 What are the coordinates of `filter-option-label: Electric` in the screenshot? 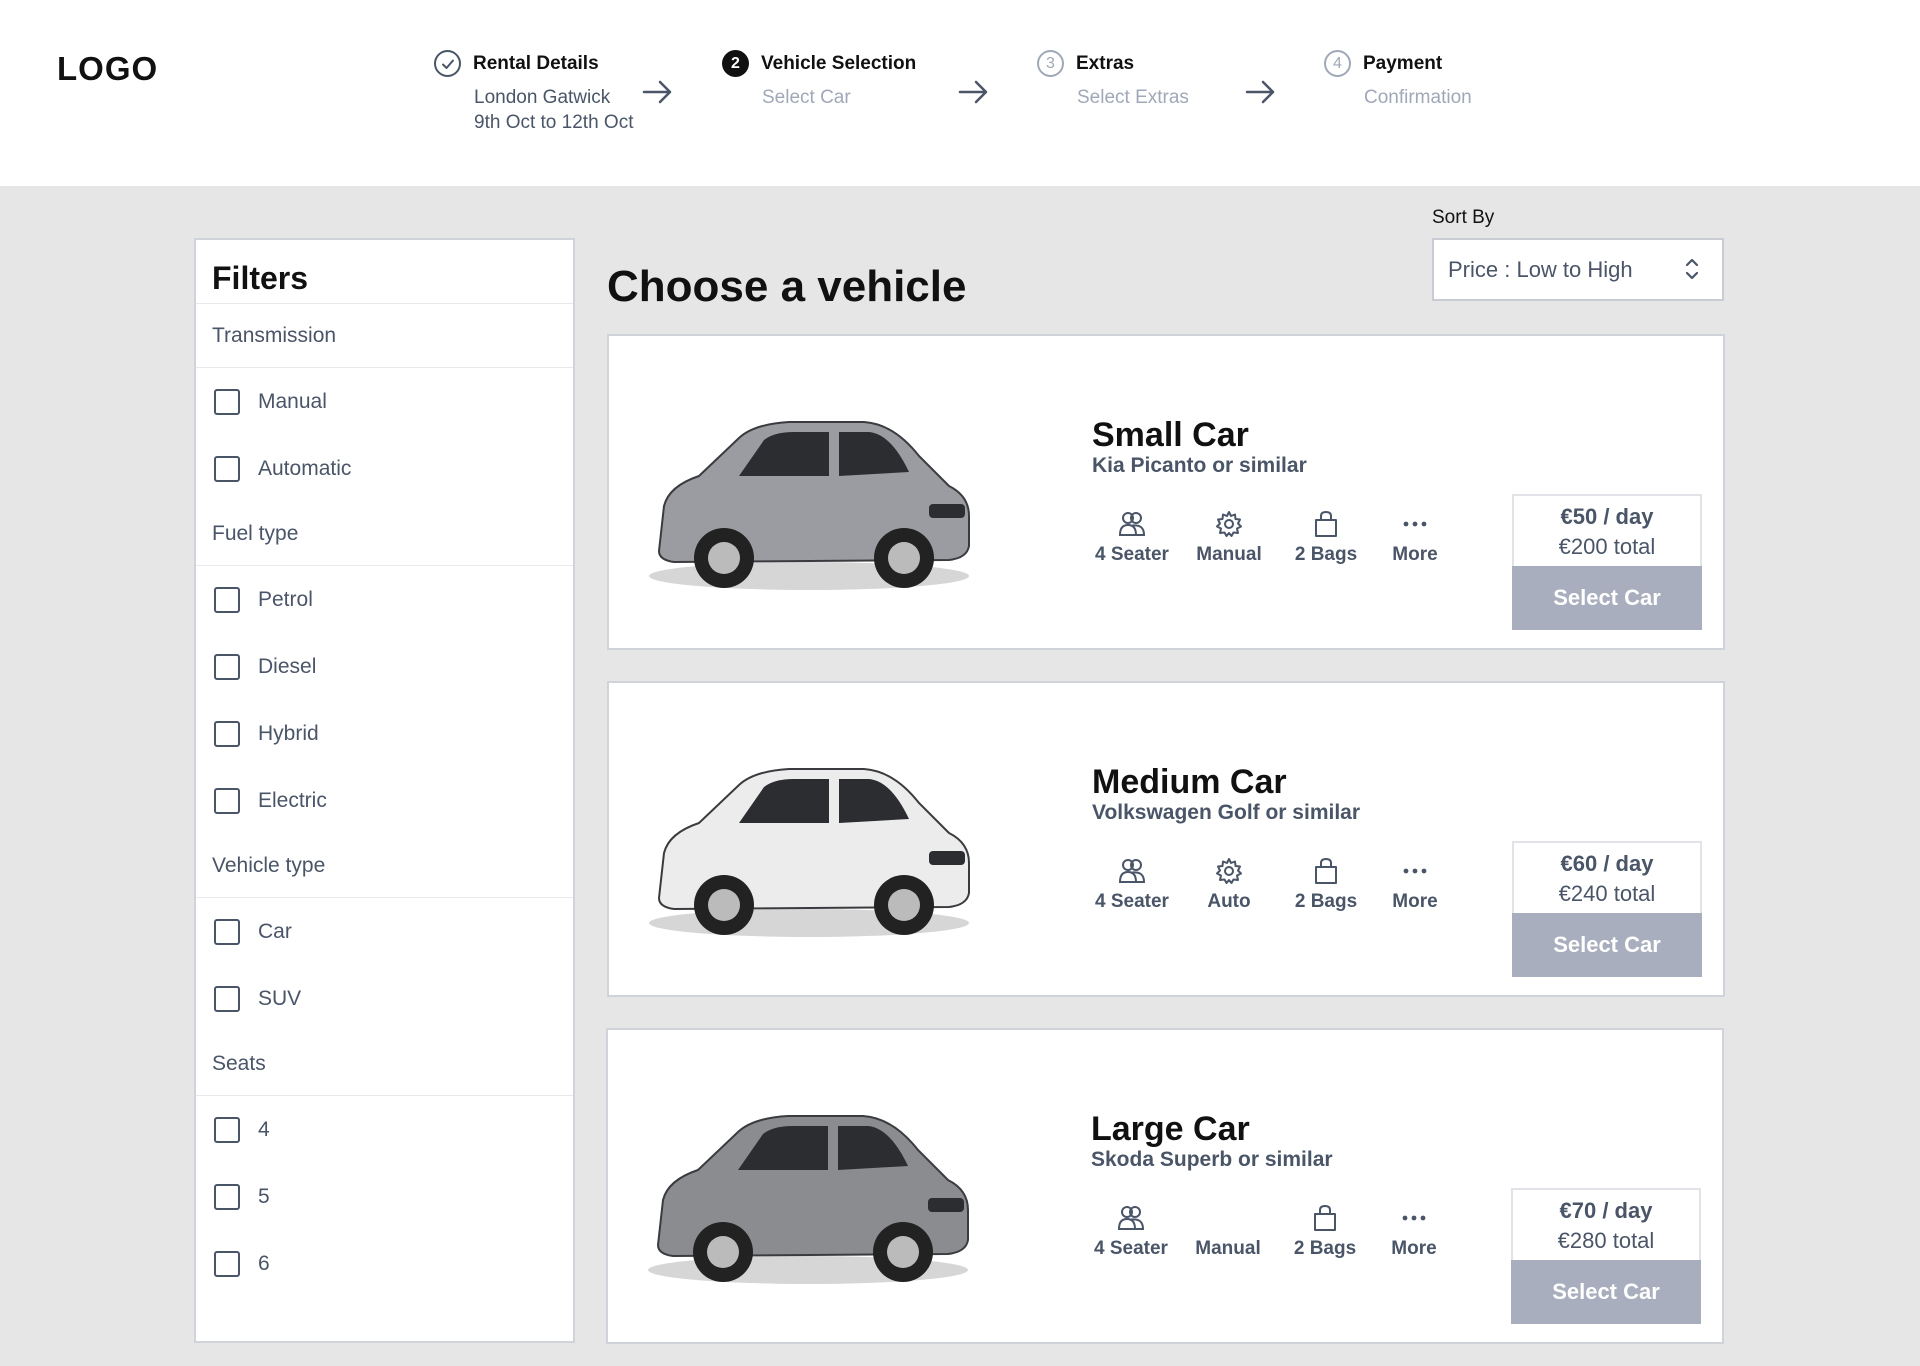 It's located at (292, 800).